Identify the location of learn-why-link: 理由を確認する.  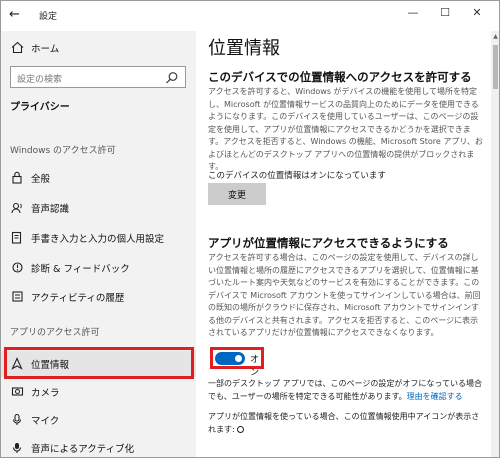
(435, 396).